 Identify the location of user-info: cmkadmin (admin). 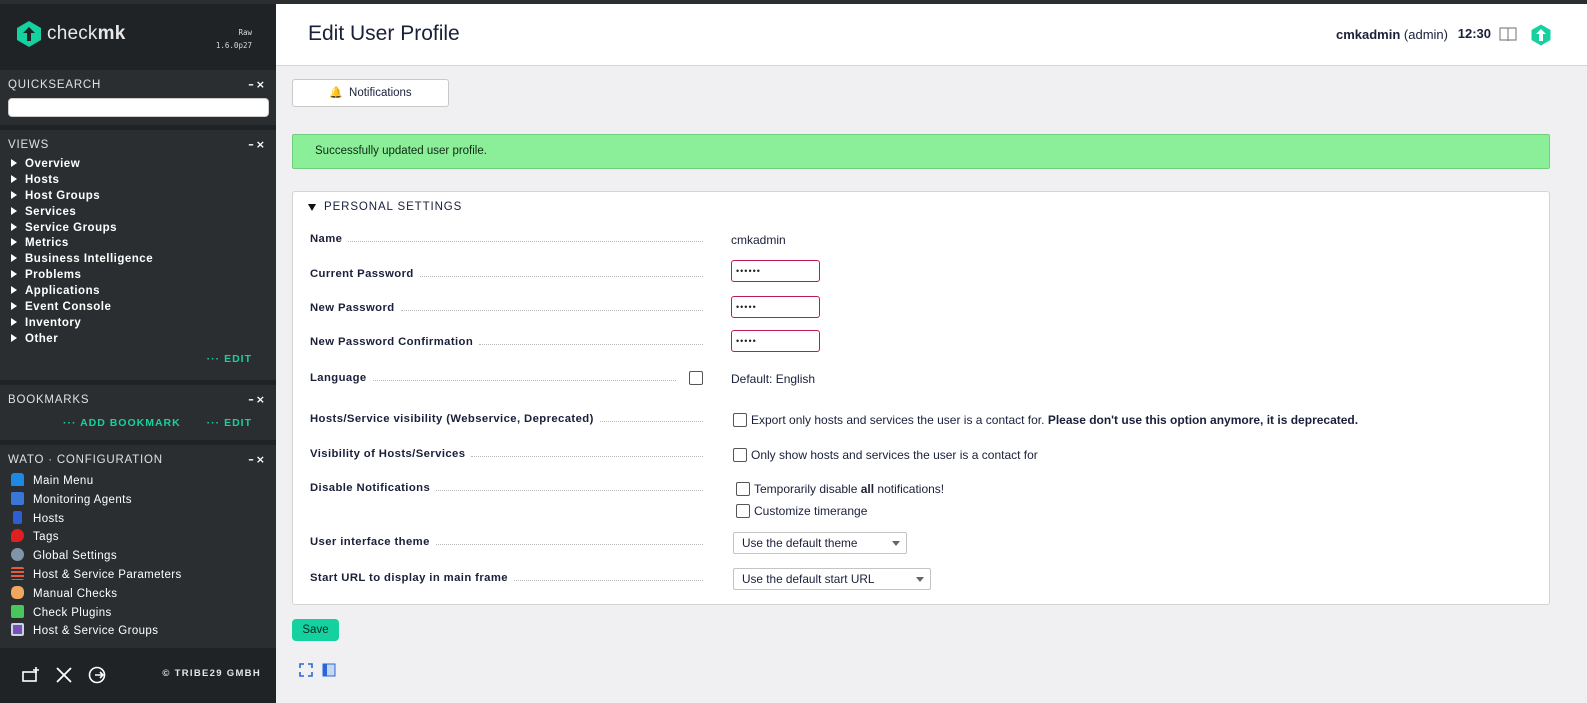
(1392, 34).